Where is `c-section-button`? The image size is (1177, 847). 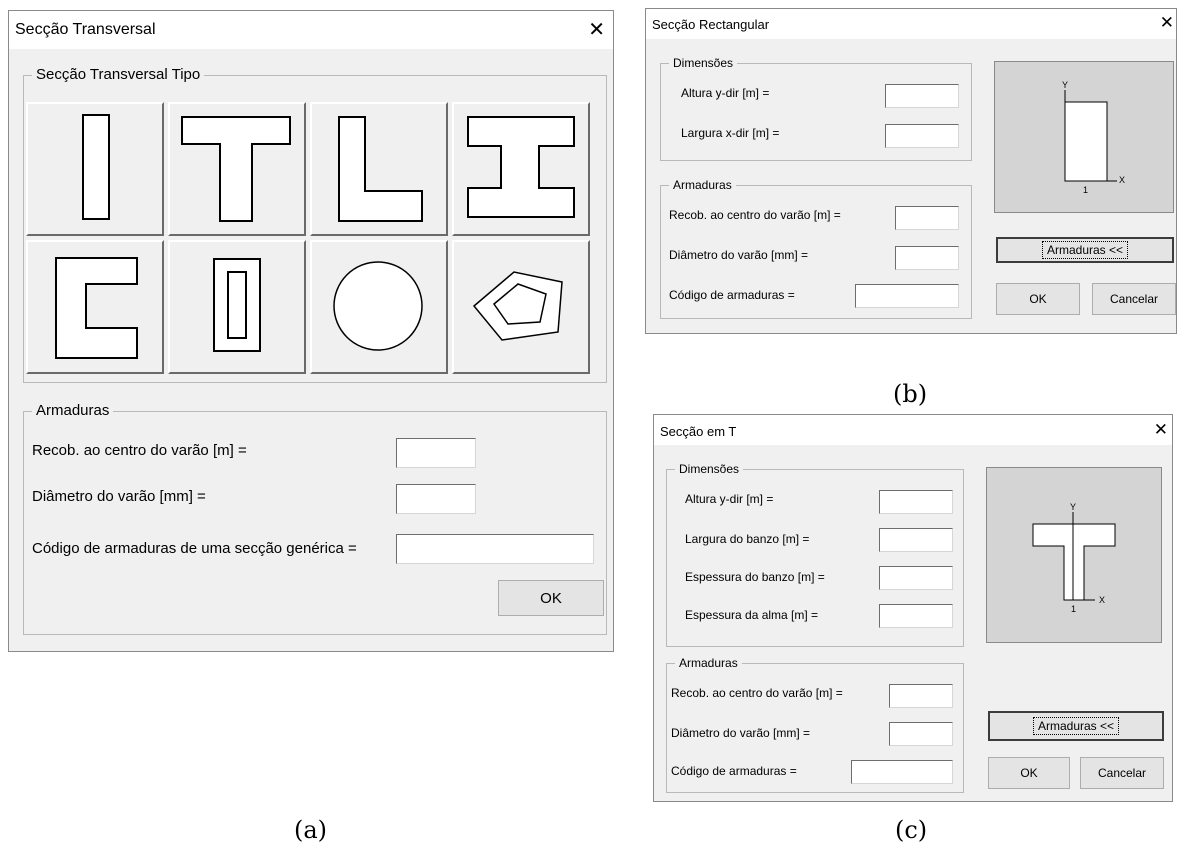
c-section-button is located at coordinates (95, 307).